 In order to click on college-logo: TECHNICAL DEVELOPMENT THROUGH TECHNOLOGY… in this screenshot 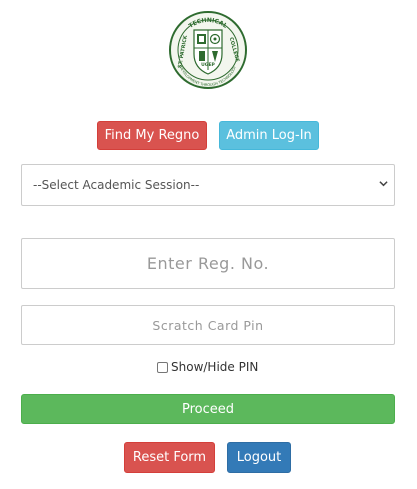, I will do `click(208, 50)`.